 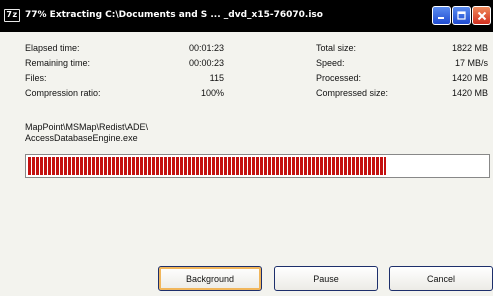 What do you see at coordinates (87, 127) in the screenshot?
I see `current-file-dir: MapPoint\MSMap\Redist\ADE\` at bounding box center [87, 127].